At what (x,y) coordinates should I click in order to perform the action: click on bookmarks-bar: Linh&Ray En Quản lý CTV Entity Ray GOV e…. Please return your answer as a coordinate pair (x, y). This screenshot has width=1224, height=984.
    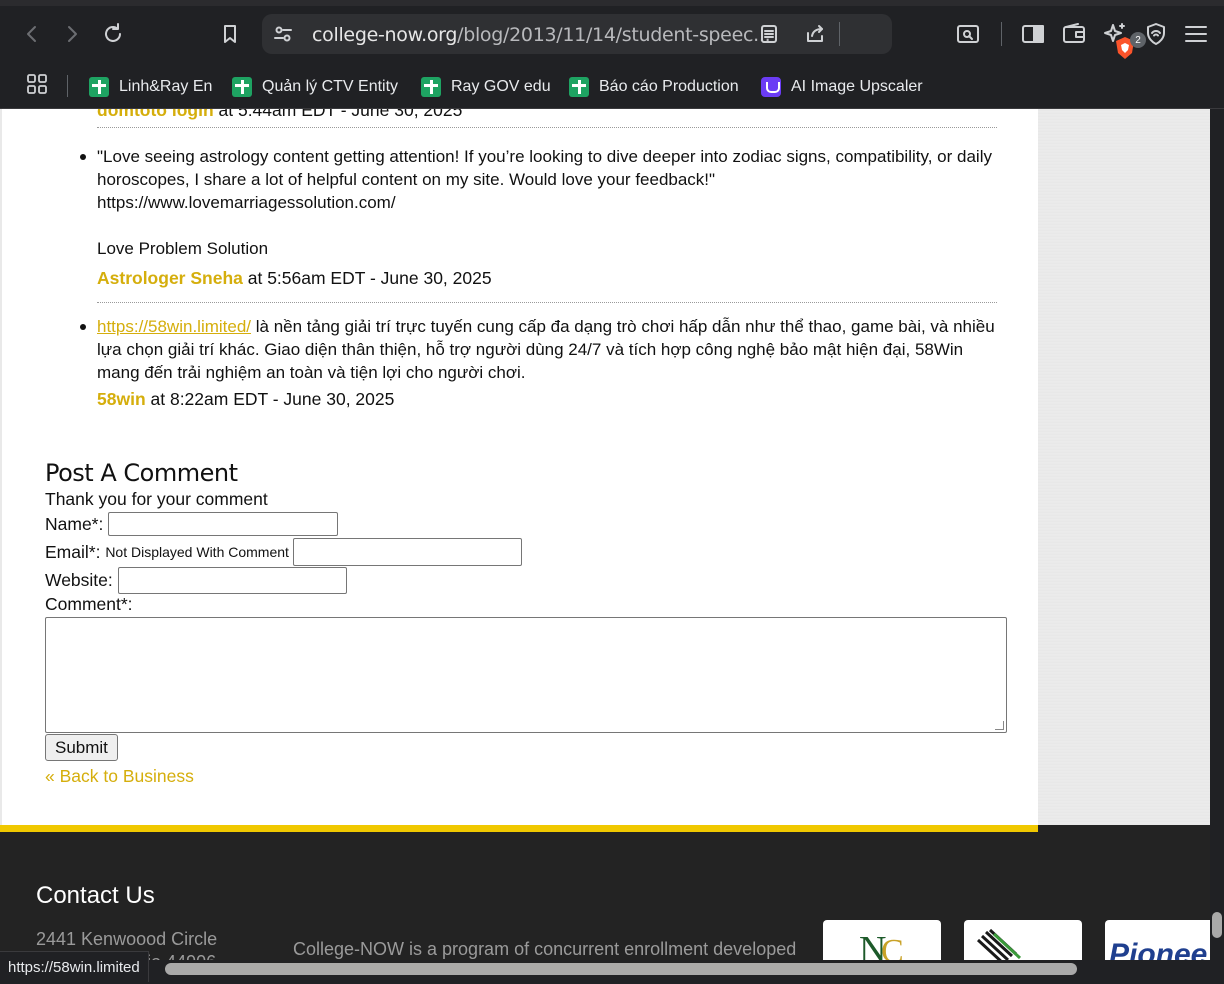
    Looking at the image, I should click on (612, 87).